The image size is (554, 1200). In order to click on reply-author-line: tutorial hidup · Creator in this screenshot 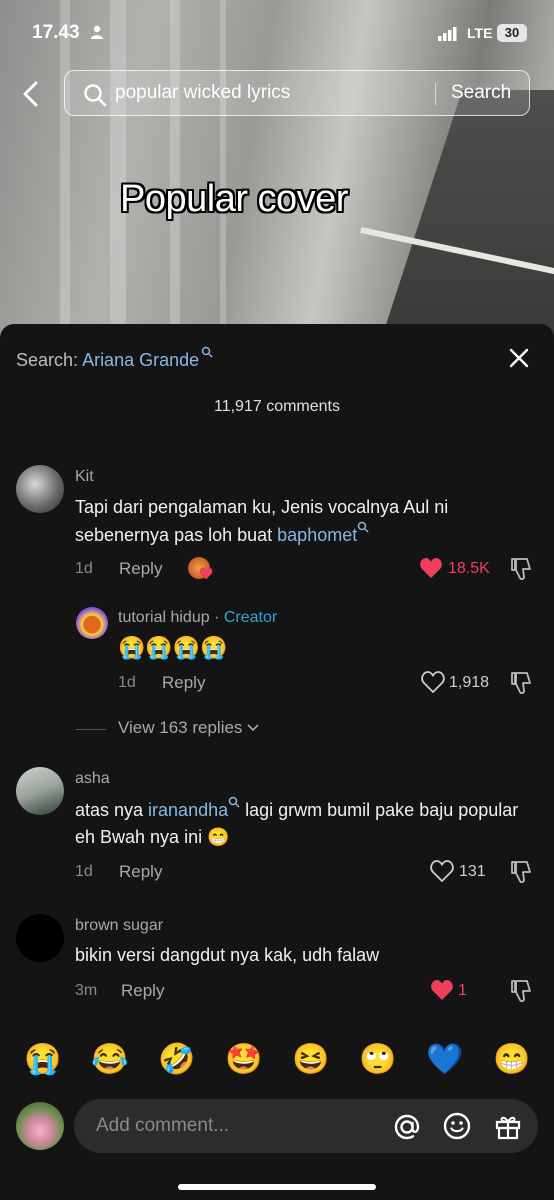, I will do `click(197, 618)`.